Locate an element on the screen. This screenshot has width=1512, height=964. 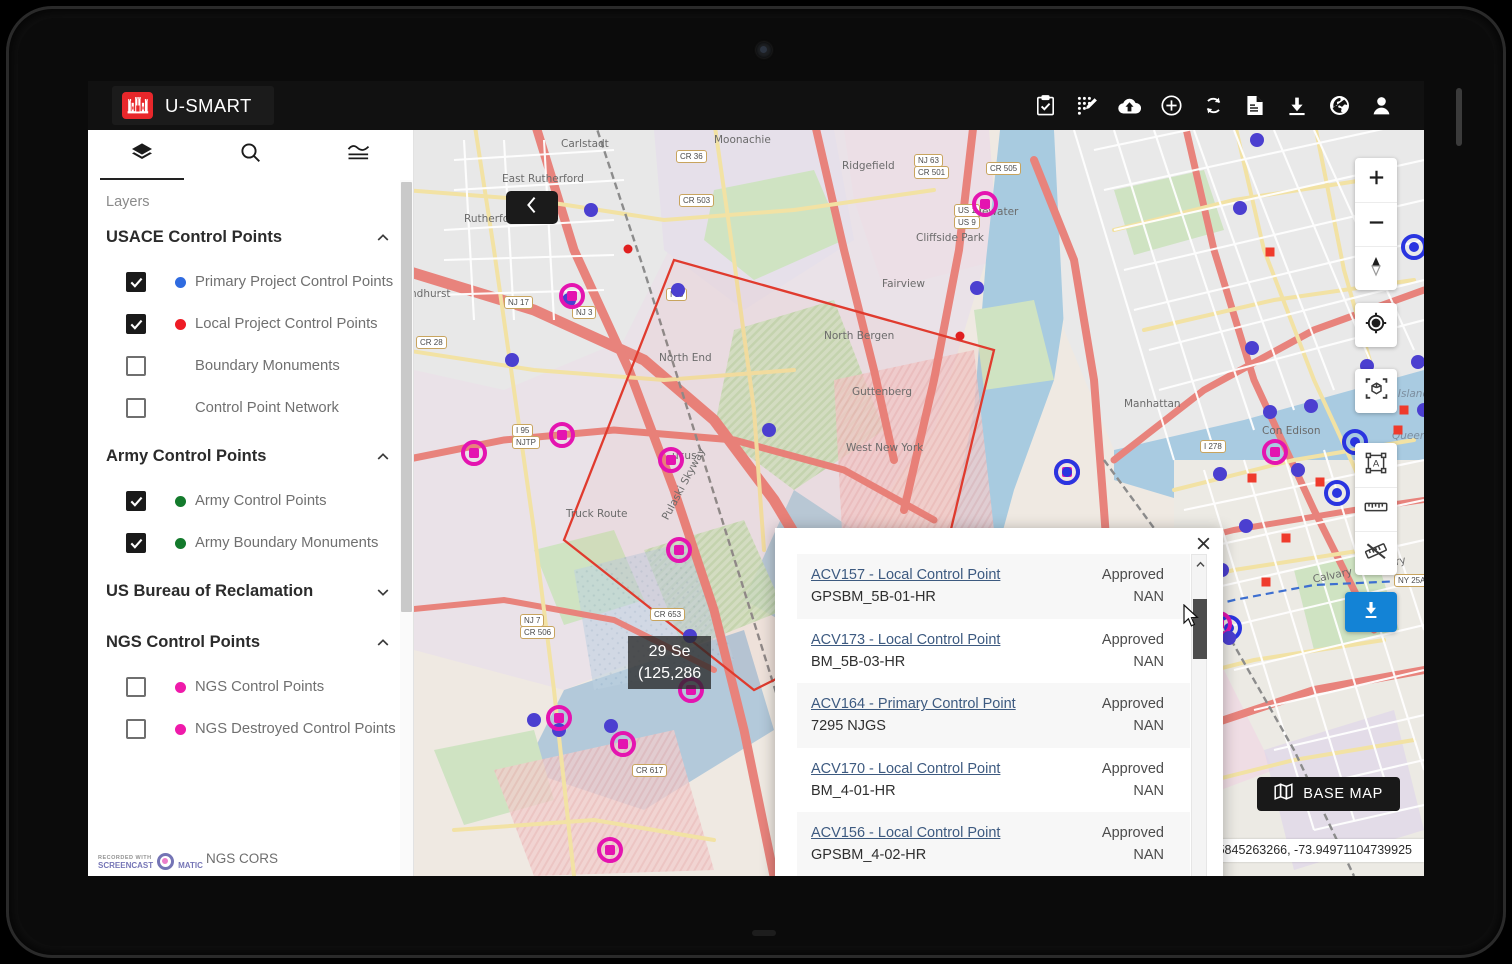
layer-group-usace-control-points: USACE Control Points is located at coordinates (250, 235).